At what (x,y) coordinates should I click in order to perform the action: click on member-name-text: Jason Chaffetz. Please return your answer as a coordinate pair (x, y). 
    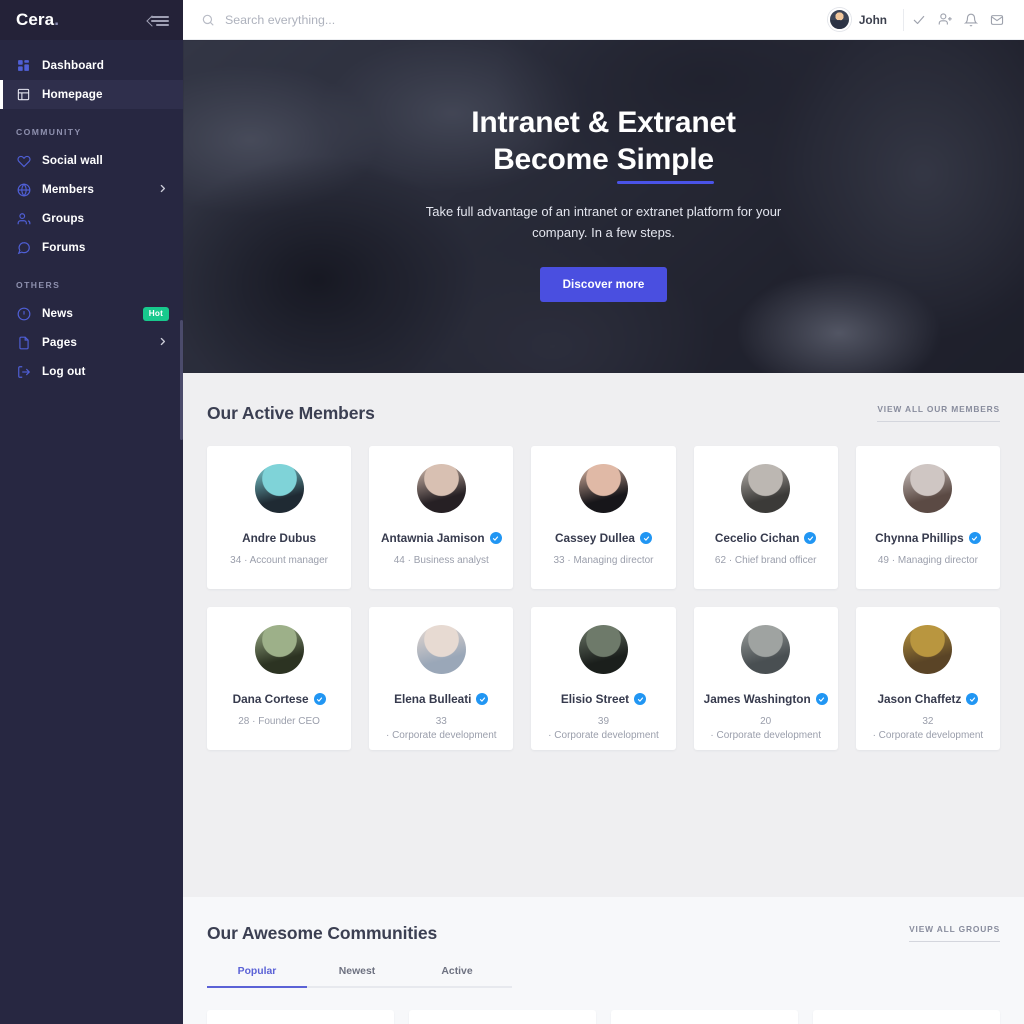
    Looking at the image, I should click on (919, 699).